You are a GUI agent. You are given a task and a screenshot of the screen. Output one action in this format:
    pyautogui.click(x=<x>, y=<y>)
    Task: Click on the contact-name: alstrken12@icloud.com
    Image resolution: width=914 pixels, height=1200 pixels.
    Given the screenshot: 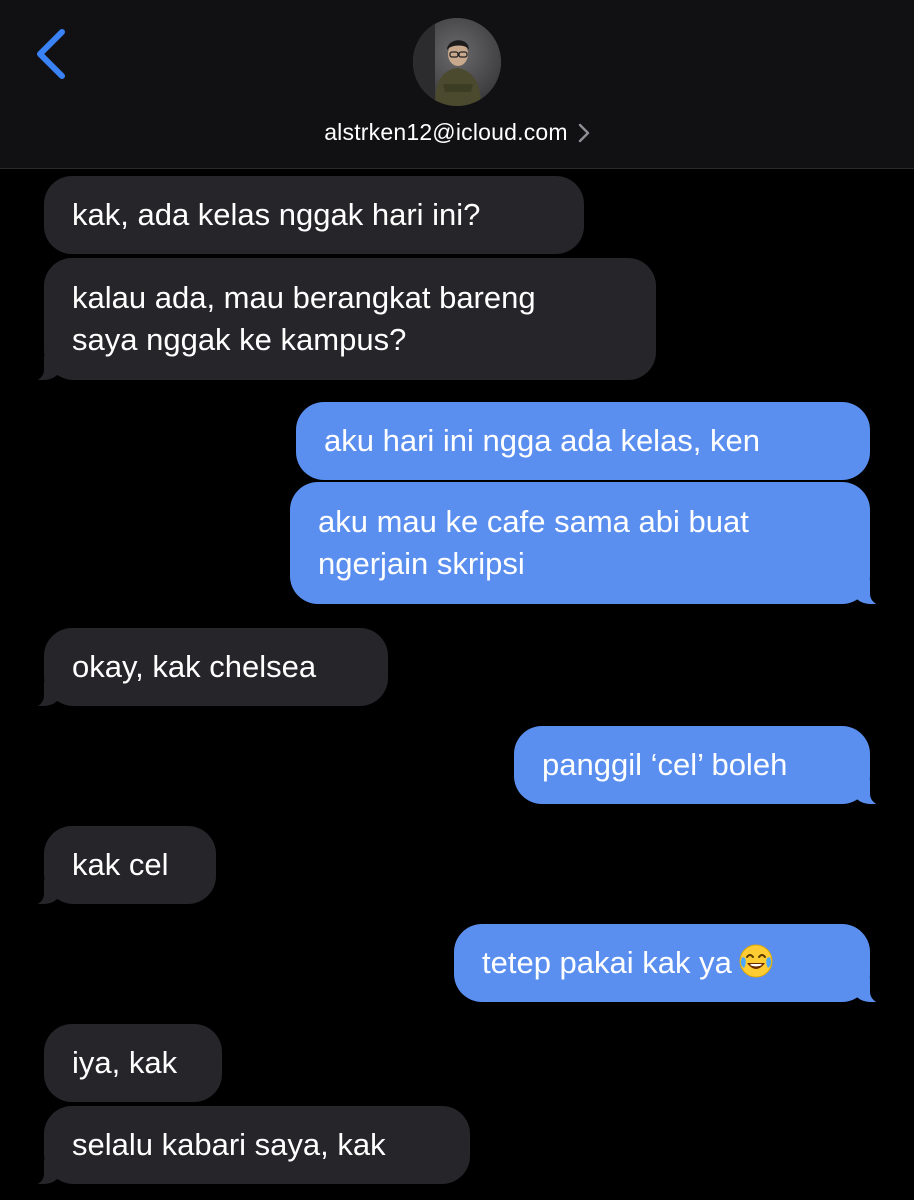 What is the action you would take?
    pyautogui.click(x=446, y=131)
    